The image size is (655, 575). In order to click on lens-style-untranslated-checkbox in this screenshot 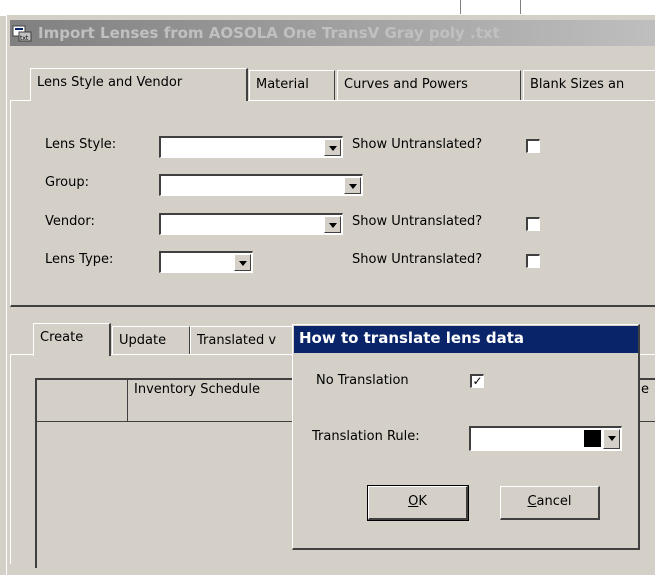, I will do `click(533, 146)`.